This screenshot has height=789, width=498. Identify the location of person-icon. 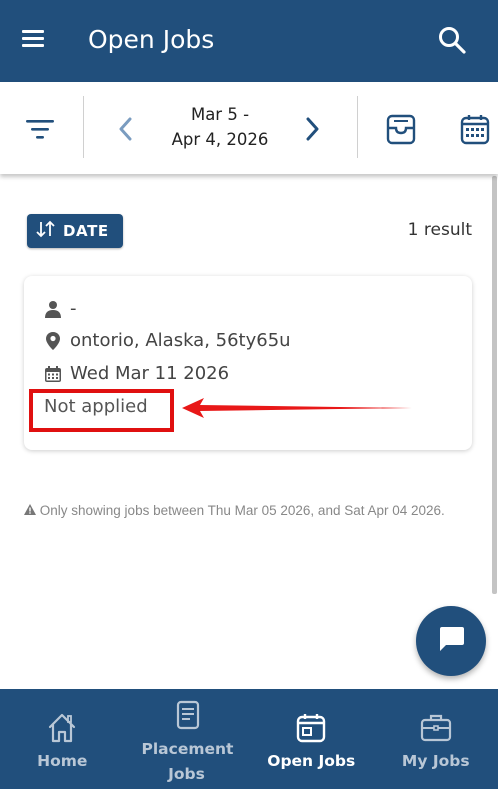
(53, 309).